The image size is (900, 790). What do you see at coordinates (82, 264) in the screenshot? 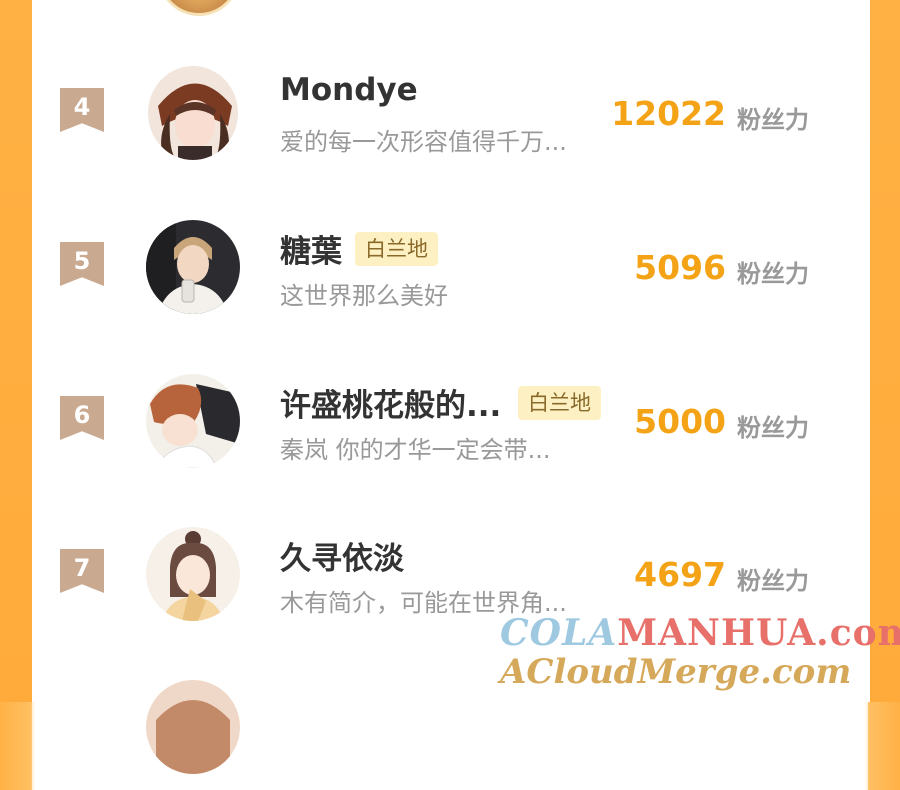
I see `rank-badge: 5` at bounding box center [82, 264].